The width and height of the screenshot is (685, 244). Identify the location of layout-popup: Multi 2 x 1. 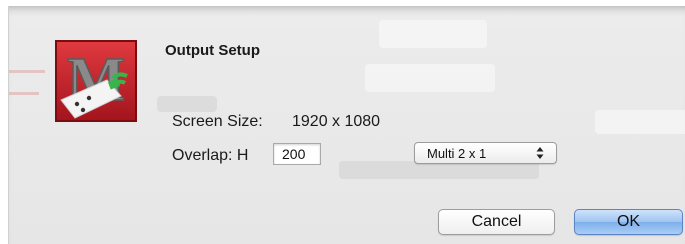
(485, 153).